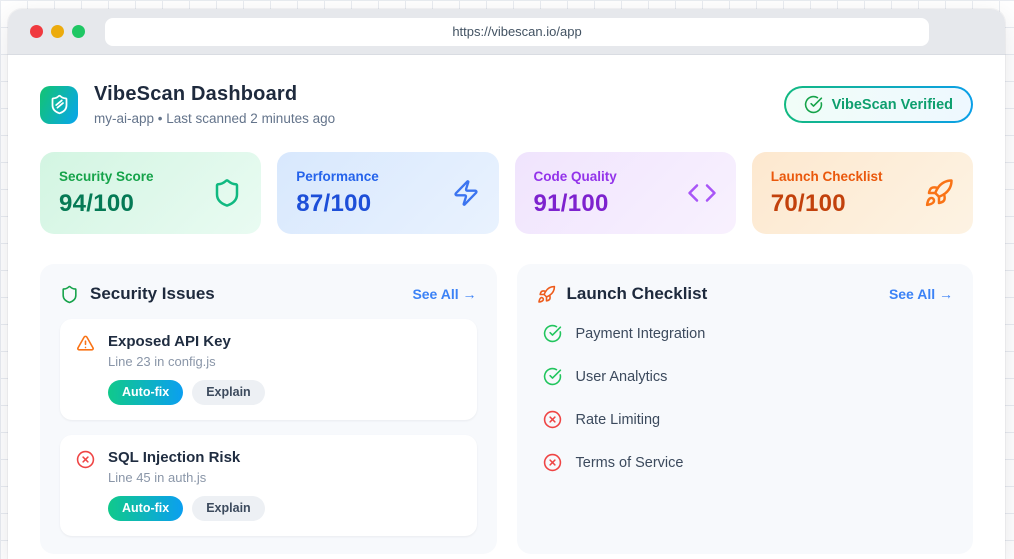 This screenshot has height=559, width=1014. I want to click on stat-text: Performance 87/100, so click(337, 193).